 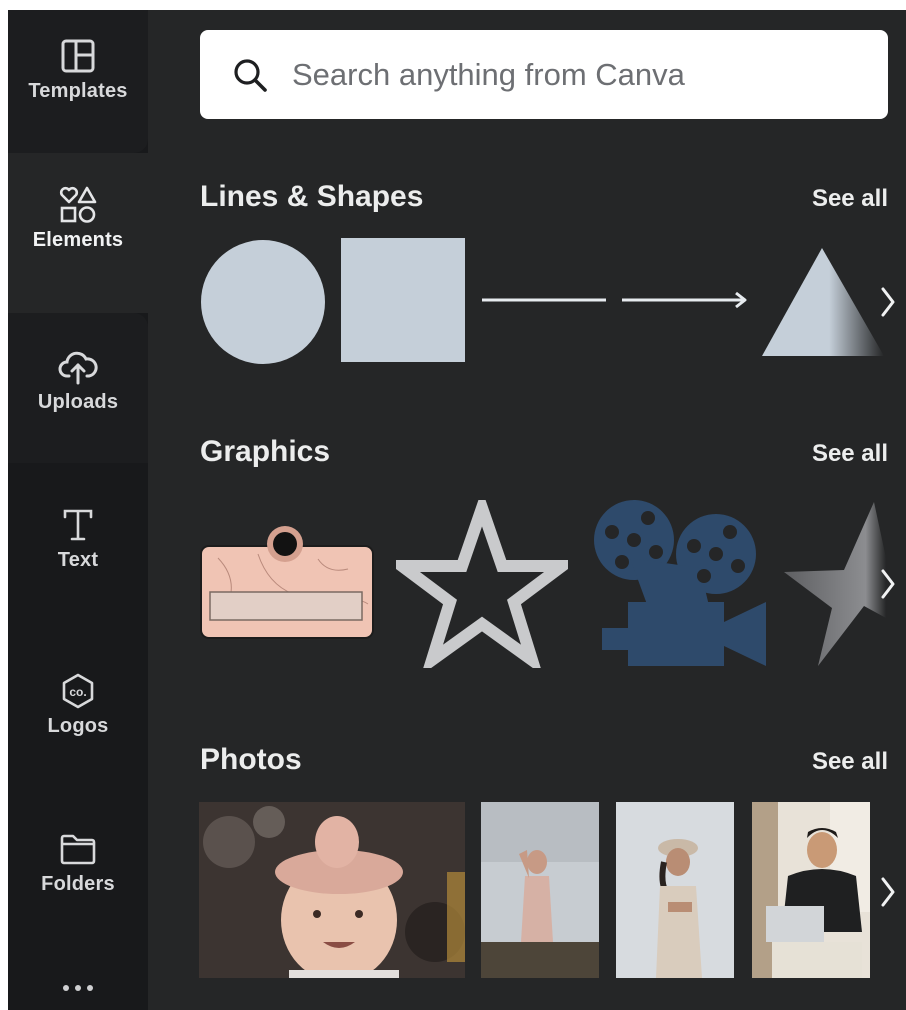 What do you see at coordinates (78, 726) in the screenshot?
I see `sidebar-item-label: Logos` at bounding box center [78, 726].